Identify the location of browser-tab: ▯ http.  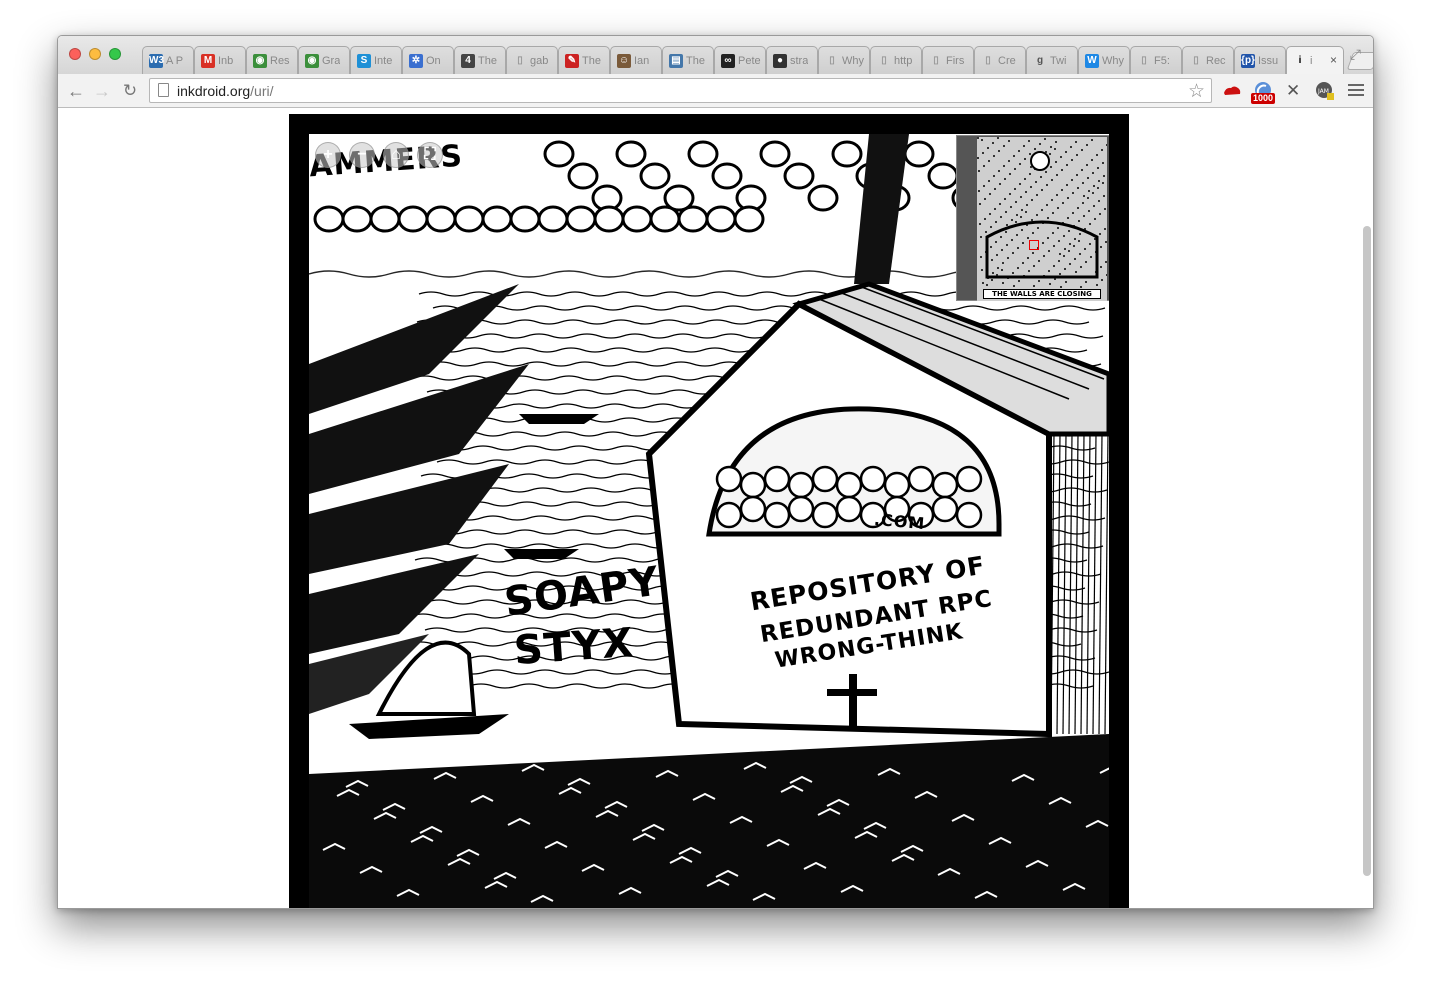
(896, 60).